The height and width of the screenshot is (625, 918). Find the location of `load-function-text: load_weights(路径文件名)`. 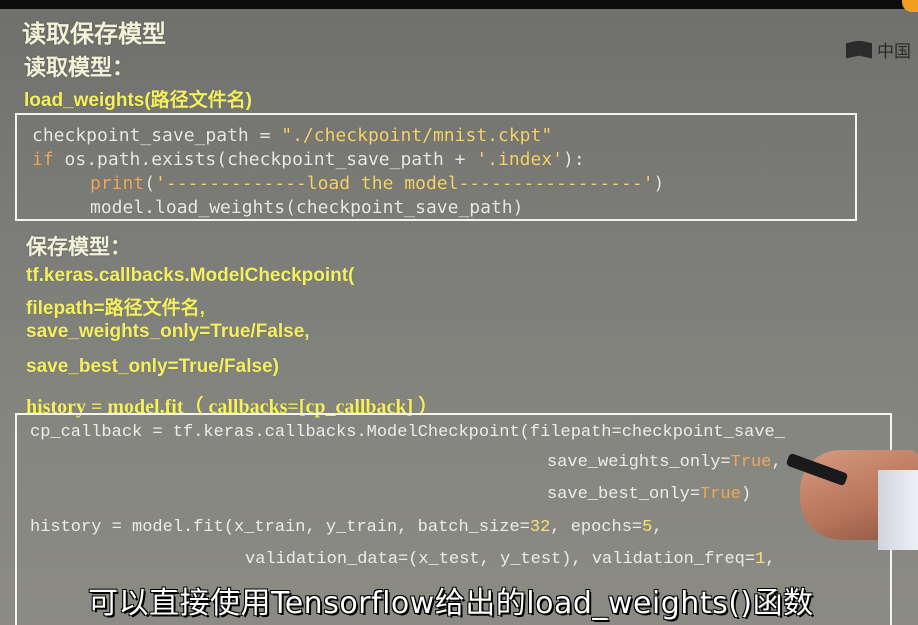

load-function-text: load_weights(路径文件名) is located at coordinates (138, 100).